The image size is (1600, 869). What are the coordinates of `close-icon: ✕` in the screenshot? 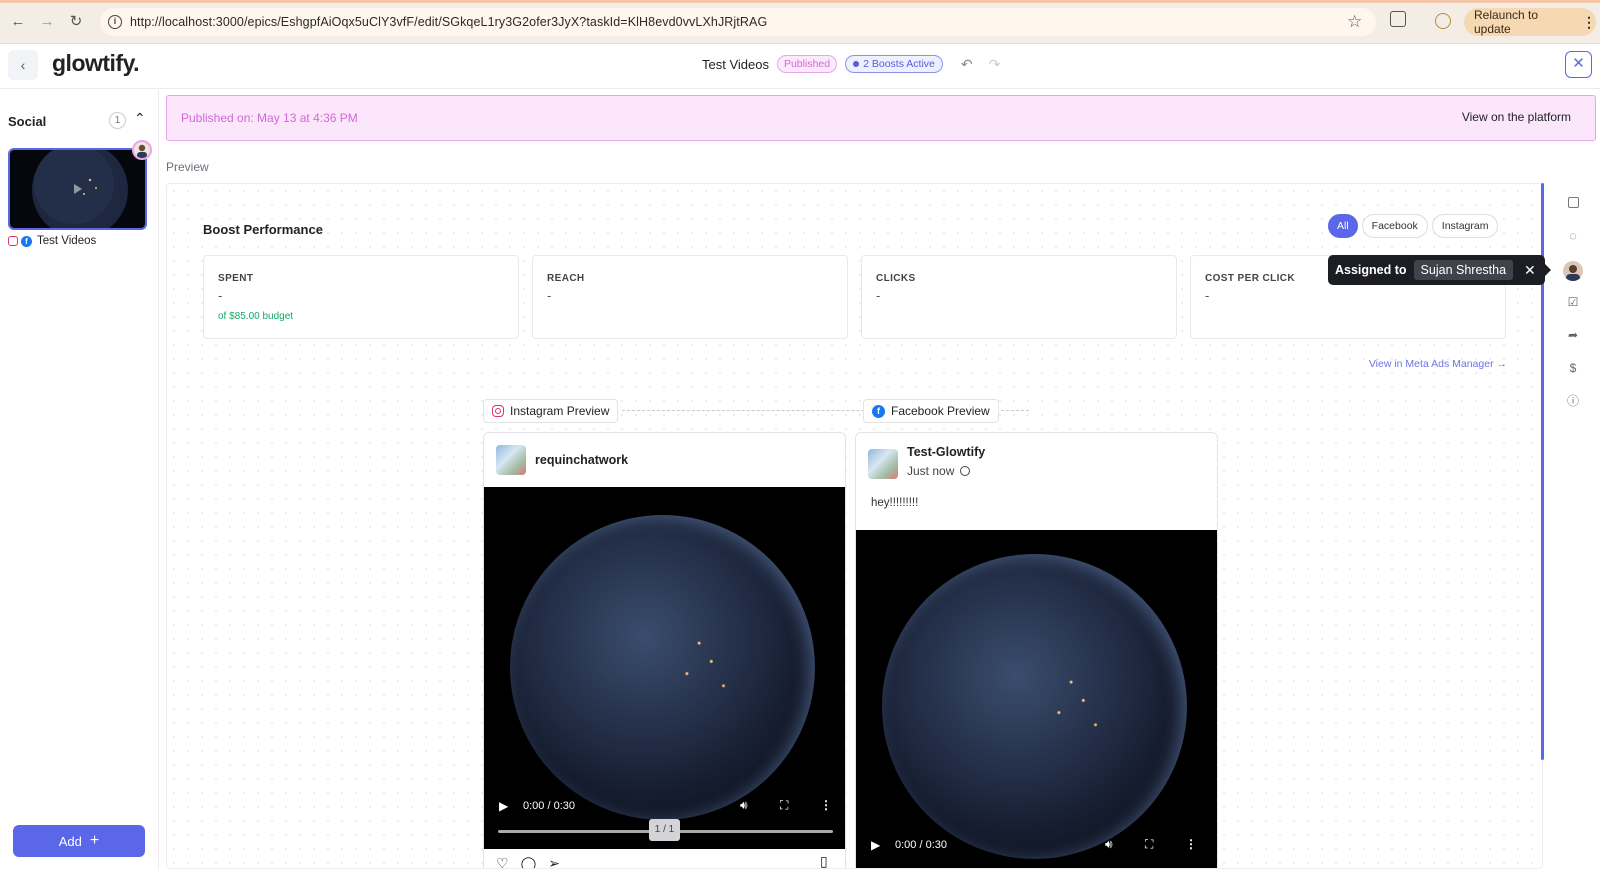 It's located at (1530, 270).